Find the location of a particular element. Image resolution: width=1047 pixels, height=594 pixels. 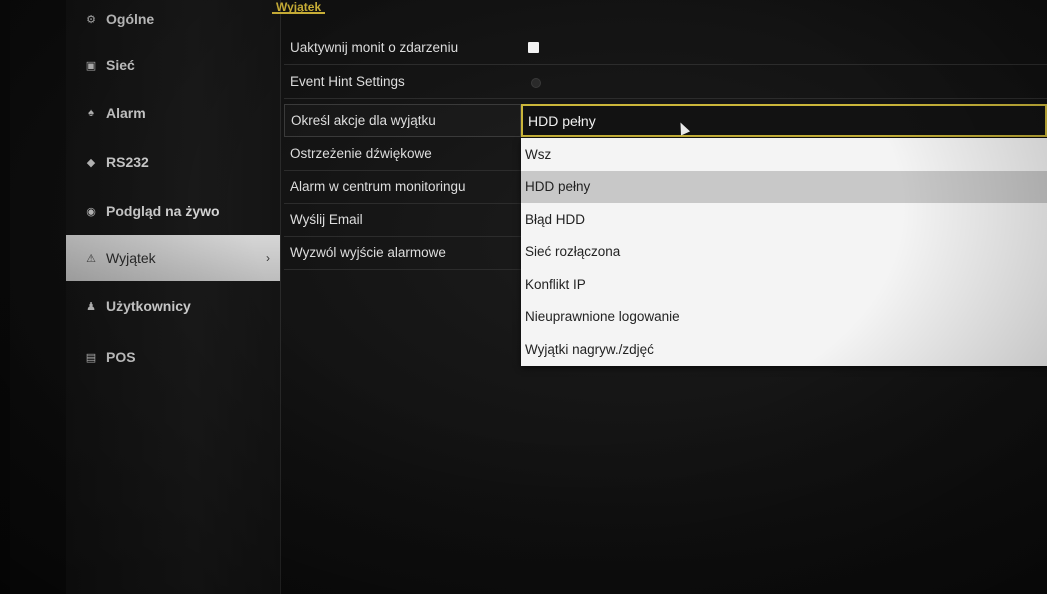

setting-row-send-email: Wyślij Email is located at coordinates (402, 220).